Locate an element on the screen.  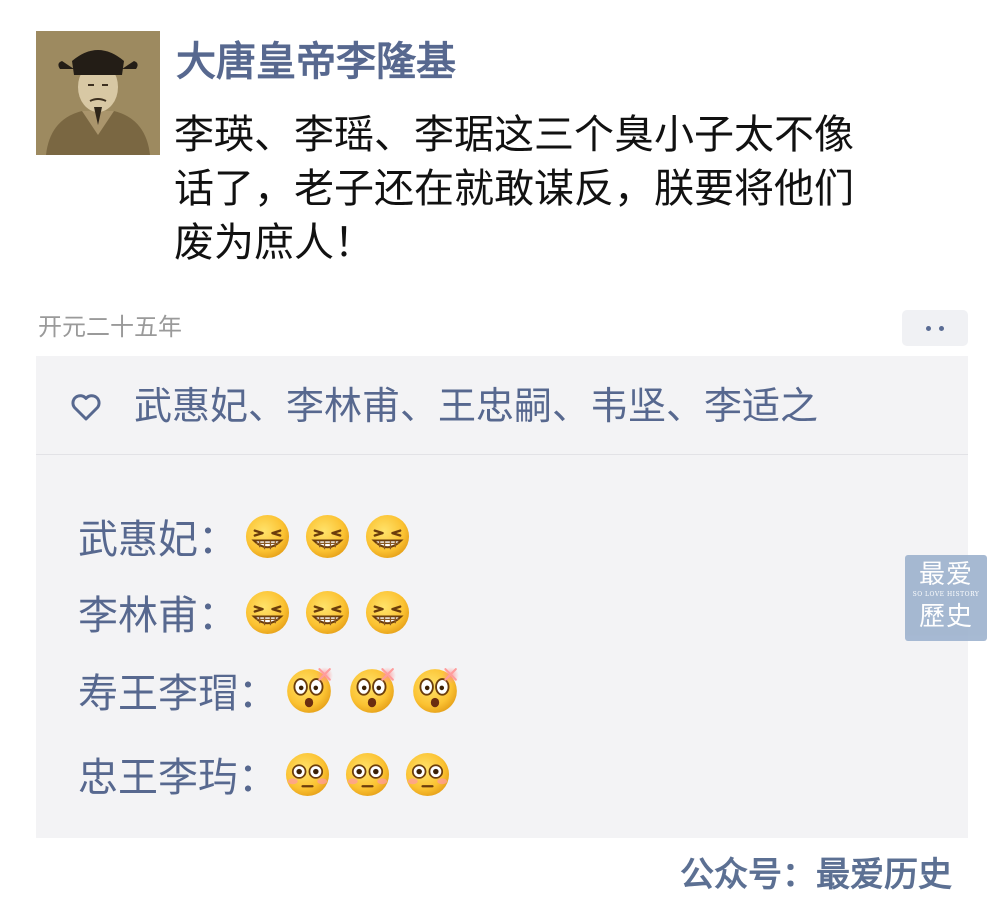
post-text-line: 废为庶人！ is located at coordinates (274, 243).